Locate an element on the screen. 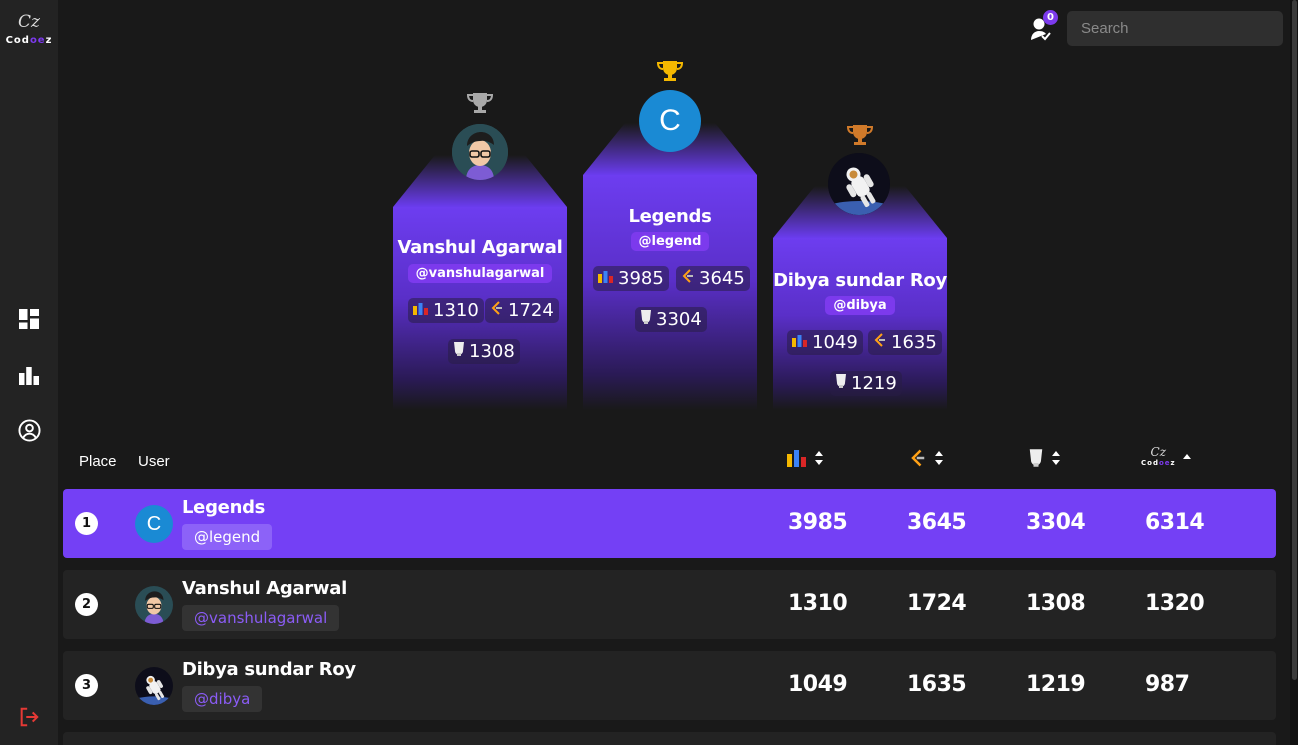  codoez-logo: Cz Codoez is located at coordinates (1158, 456).